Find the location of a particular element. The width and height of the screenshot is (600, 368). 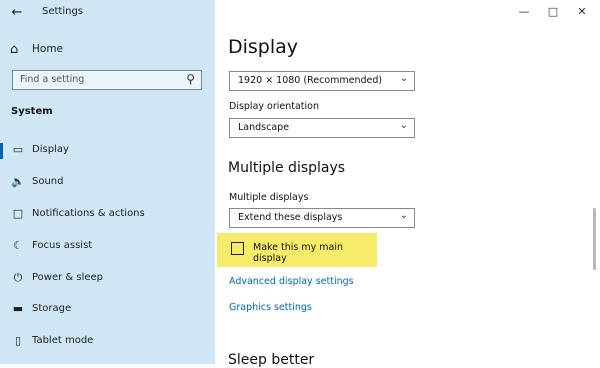

sidebar-item-label: Sound is located at coordinates (48, 181).